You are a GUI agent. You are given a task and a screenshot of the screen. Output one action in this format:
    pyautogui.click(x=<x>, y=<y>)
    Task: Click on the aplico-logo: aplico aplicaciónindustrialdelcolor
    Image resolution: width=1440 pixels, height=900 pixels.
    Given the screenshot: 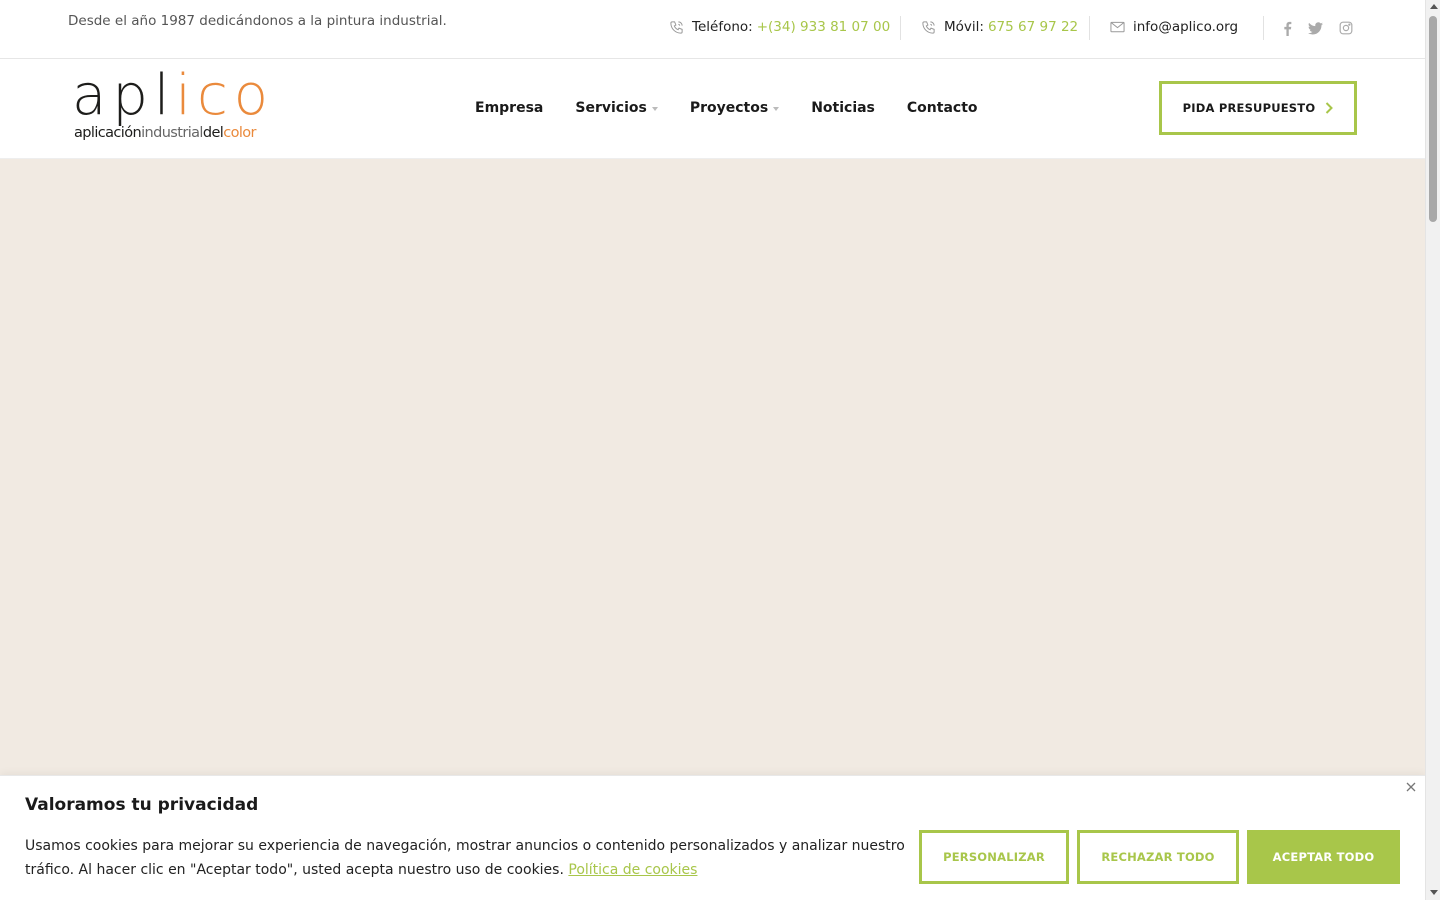 What is the action you would take?
    pyautogui.click(x=177, y=105)
    